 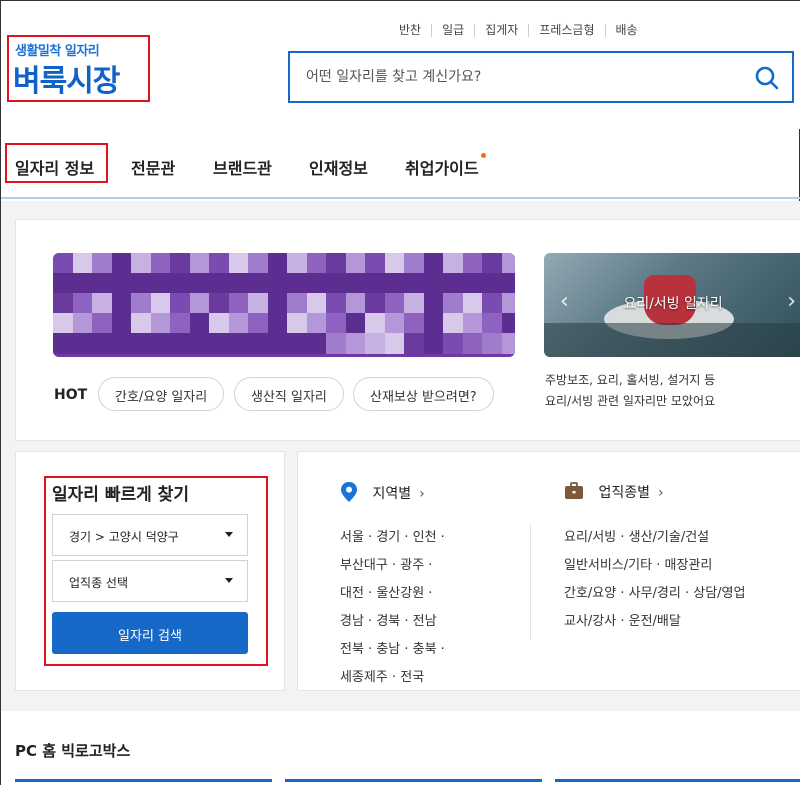 I want to click on job-search-button: 일자리 검색, so click(x=150, y=633).